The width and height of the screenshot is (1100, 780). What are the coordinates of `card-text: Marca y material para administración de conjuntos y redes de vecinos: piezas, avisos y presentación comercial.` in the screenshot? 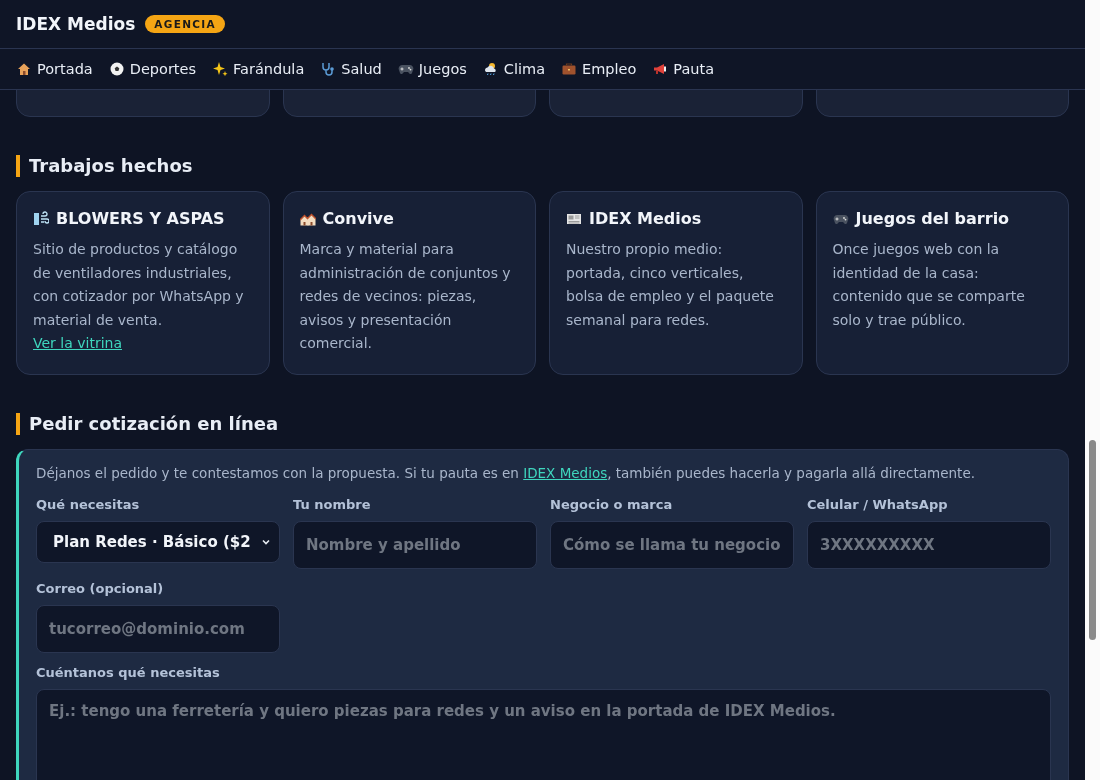 It's located at (405, 296).